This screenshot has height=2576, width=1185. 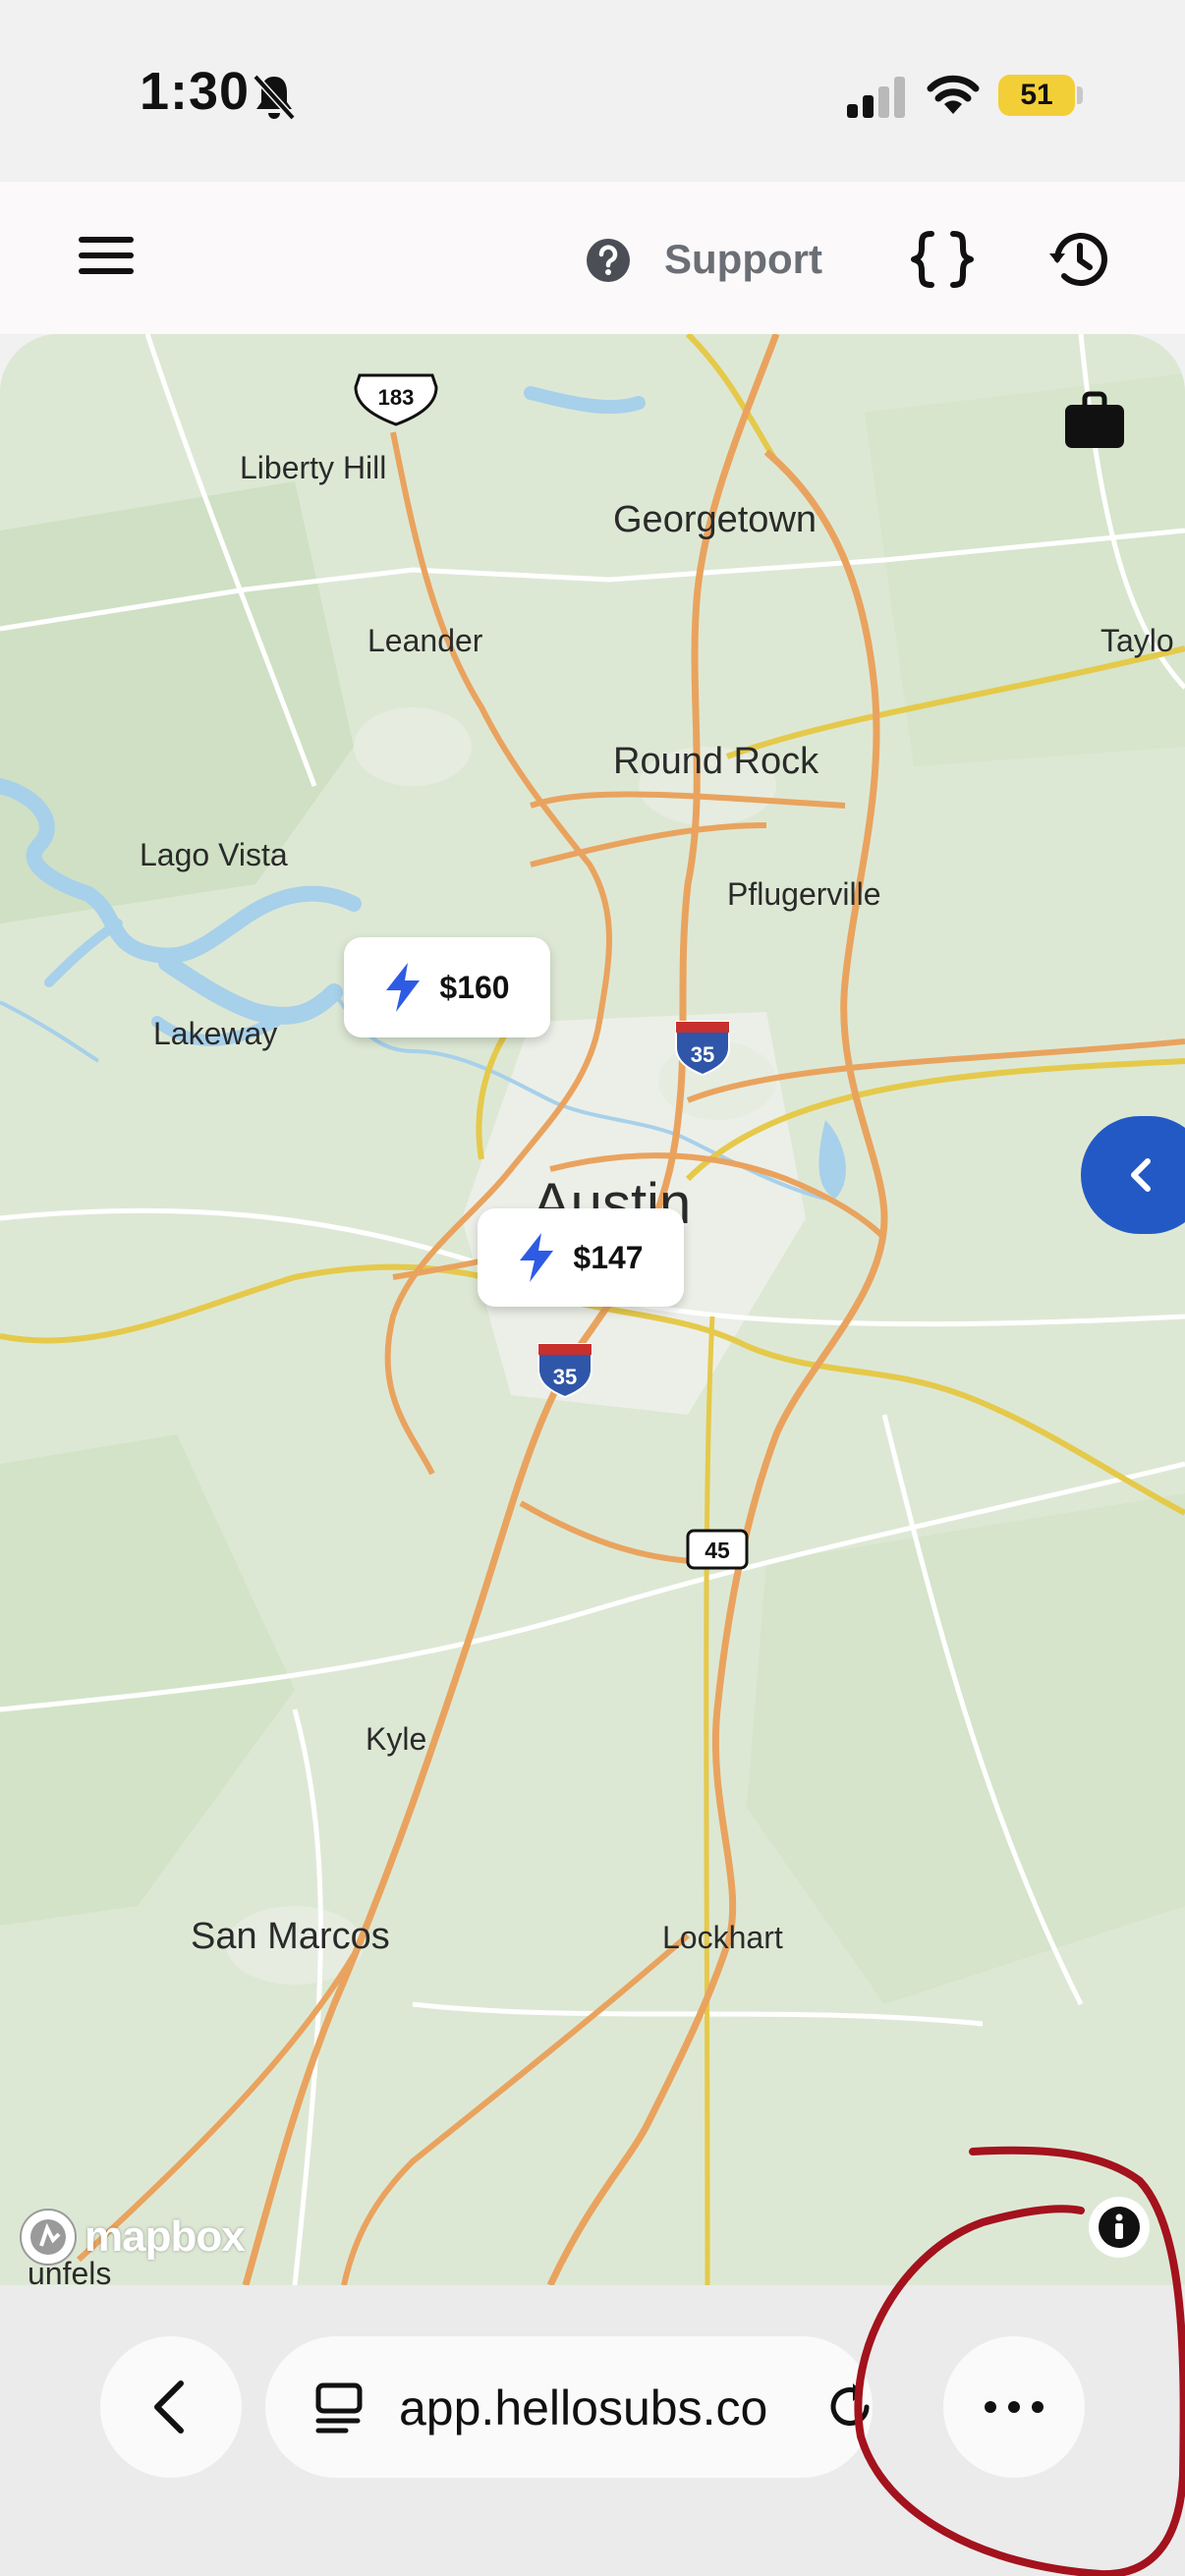 I want to click on town-label-lago-vista: Lago Vista, so click(x=214, y=854).